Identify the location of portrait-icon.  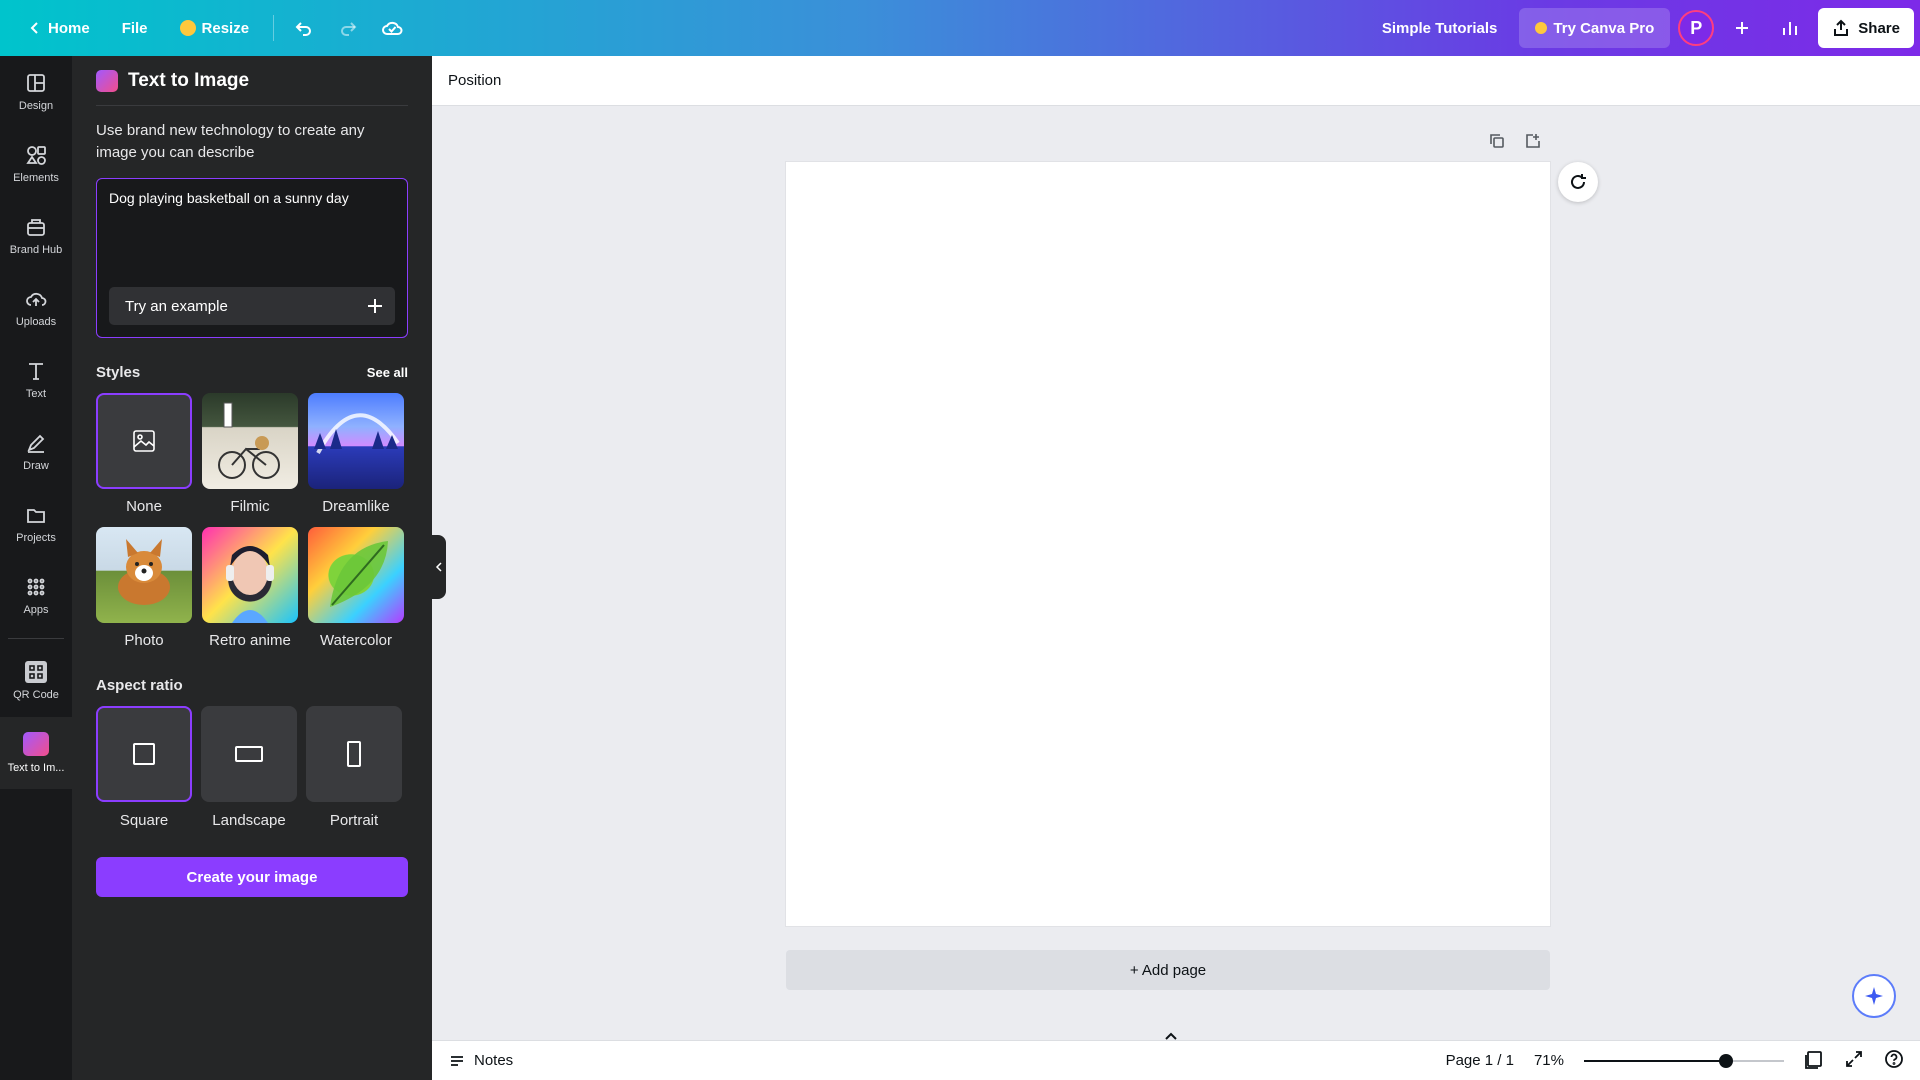
(354, 754).